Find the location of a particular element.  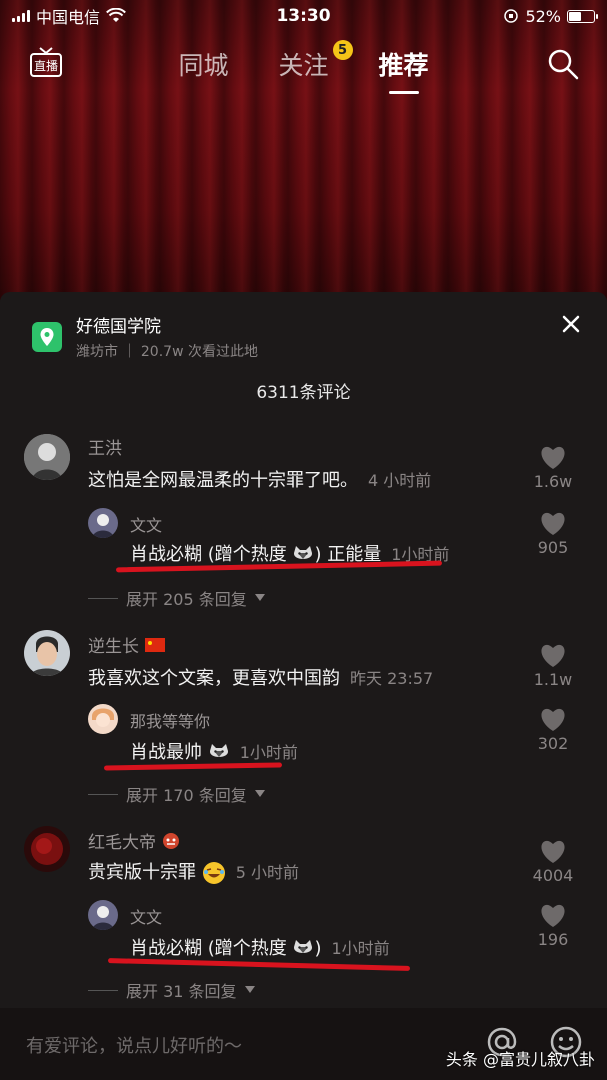

carrier-label: 中国电信 is located at coordinates (68, 17).